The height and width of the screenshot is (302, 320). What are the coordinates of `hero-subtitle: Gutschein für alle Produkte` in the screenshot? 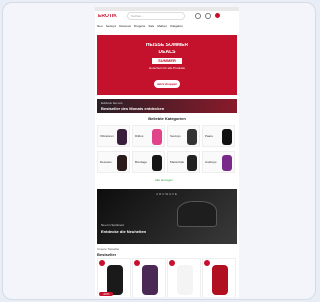 It's located at (167, 68).